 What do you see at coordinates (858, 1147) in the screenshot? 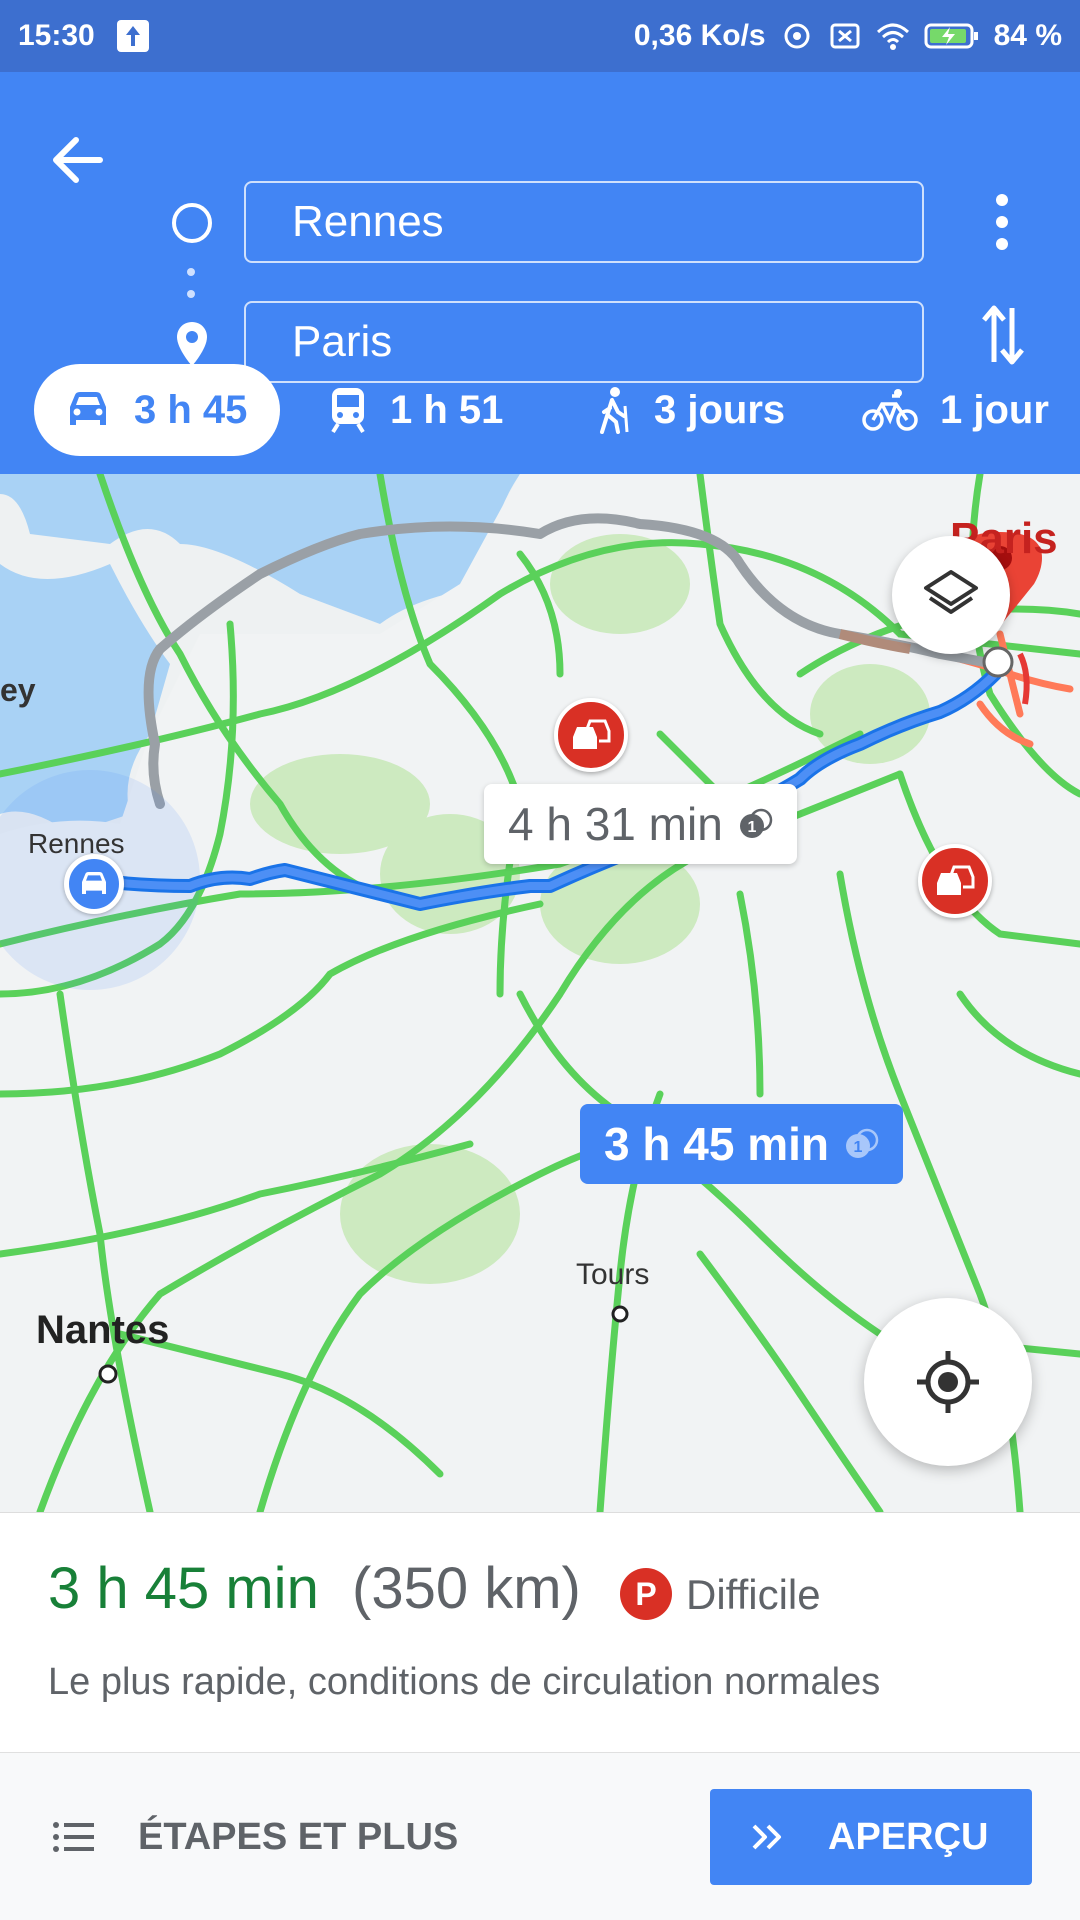
I see `main-route-badge-number: 1` at bounding box center [858, 1147].